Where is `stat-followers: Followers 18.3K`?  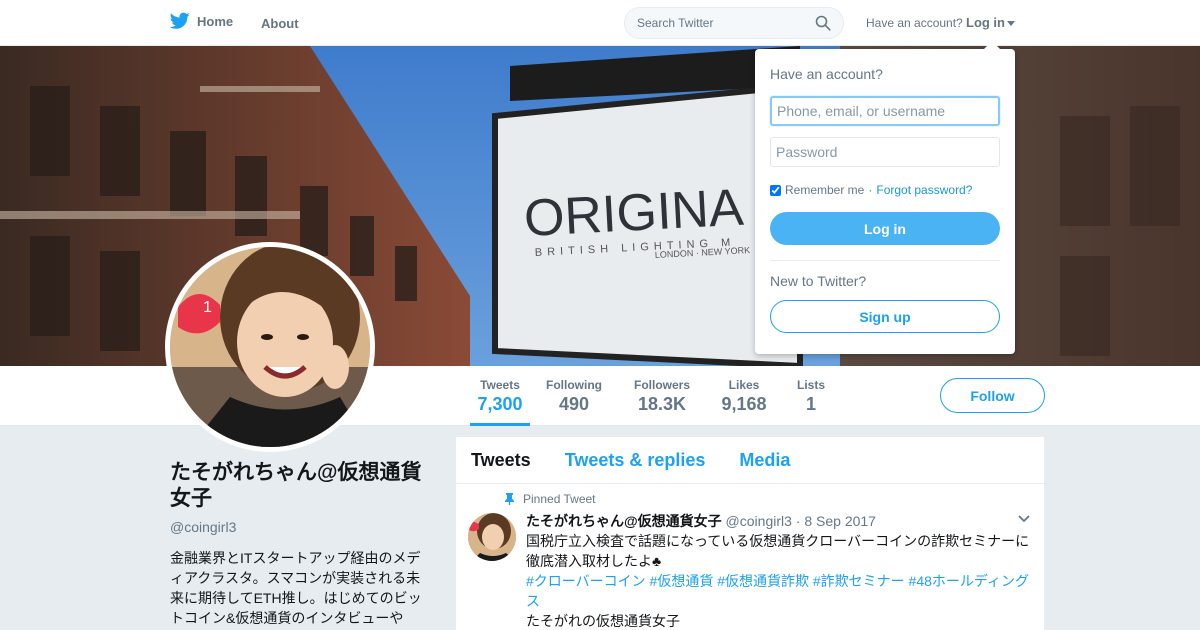 stat-followers: Followers 18.3K is located at coordinates (662, 396).